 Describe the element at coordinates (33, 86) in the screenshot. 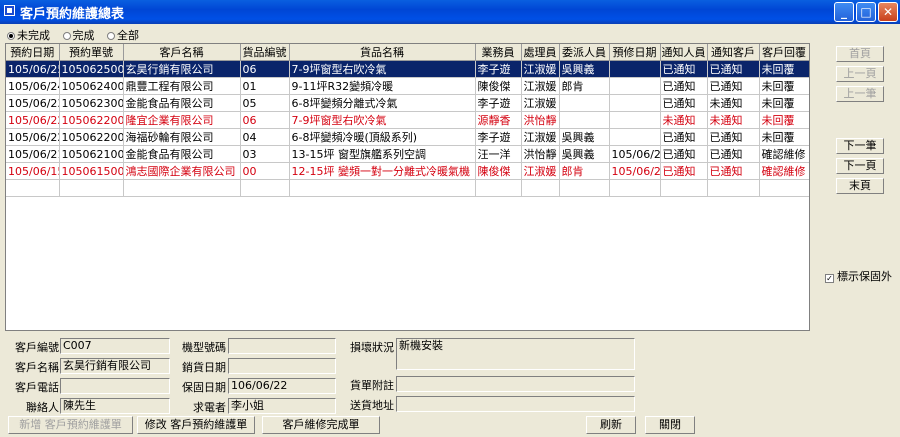

I see `cell: 105/06/24` at that location.